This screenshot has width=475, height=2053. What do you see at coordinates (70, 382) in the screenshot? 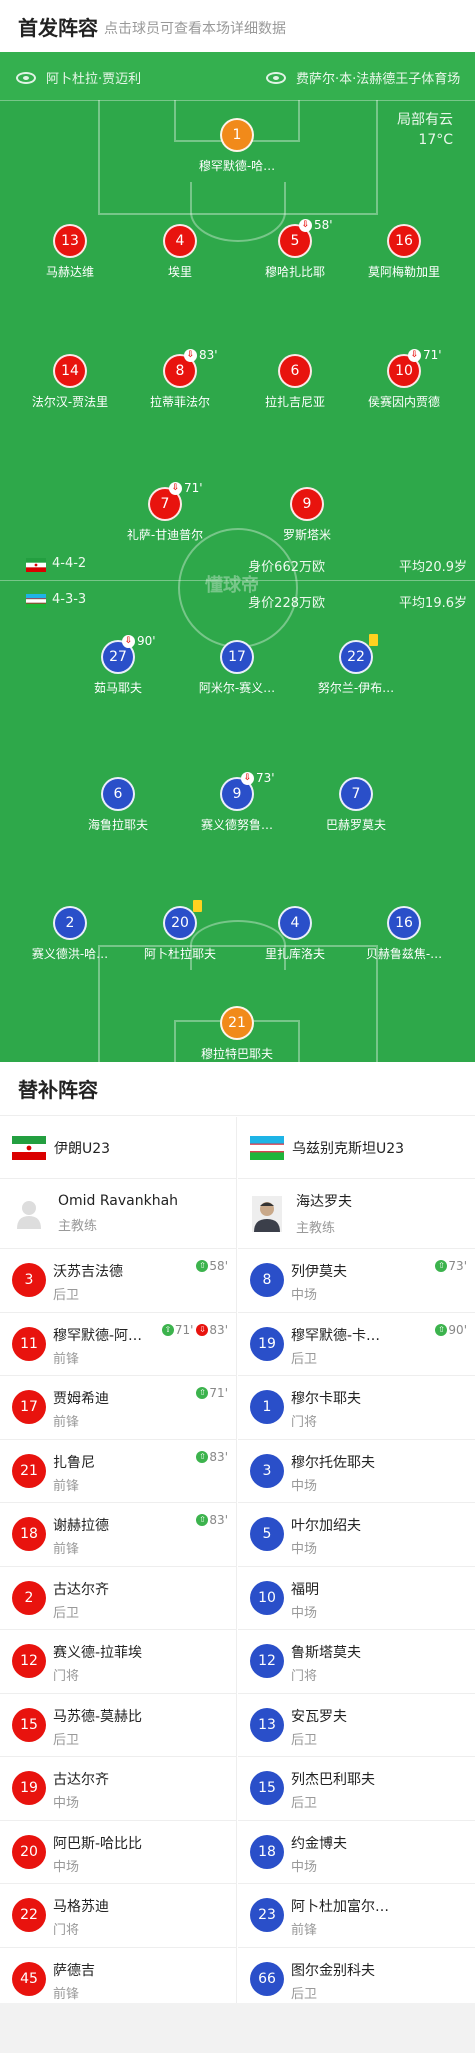
I see `home-player-14: 14 法尔汉-贾法里` at bounding box center [70, 382].